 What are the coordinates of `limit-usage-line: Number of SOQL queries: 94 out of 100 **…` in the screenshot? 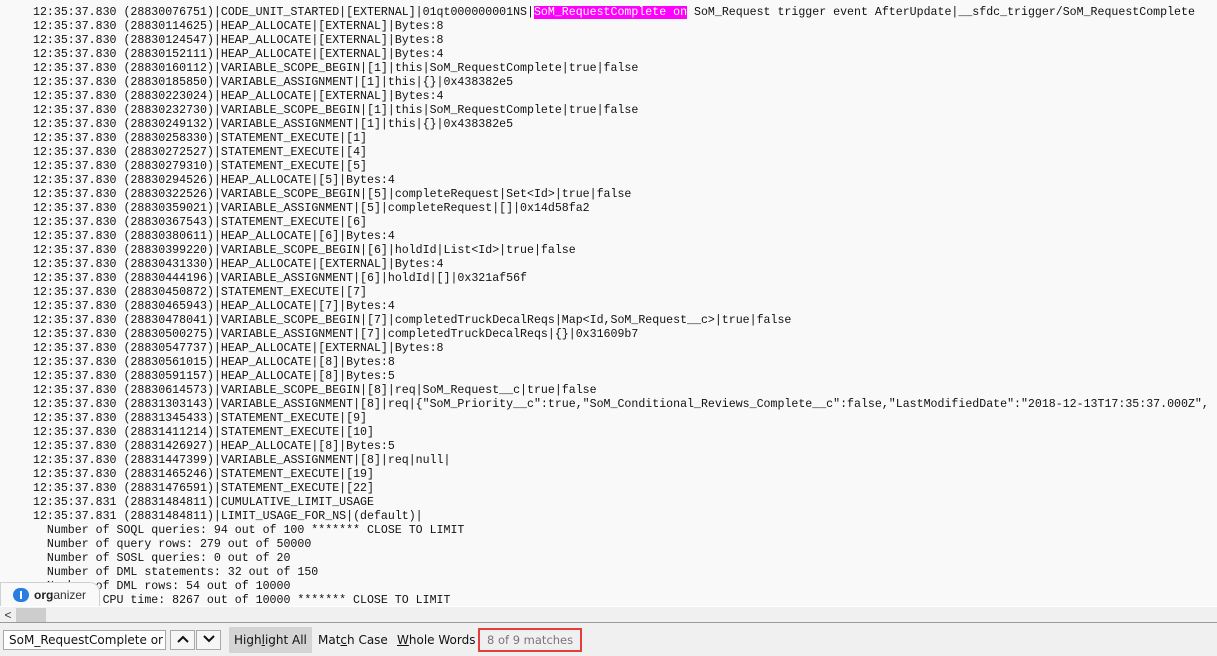 It's located at (249, 530).